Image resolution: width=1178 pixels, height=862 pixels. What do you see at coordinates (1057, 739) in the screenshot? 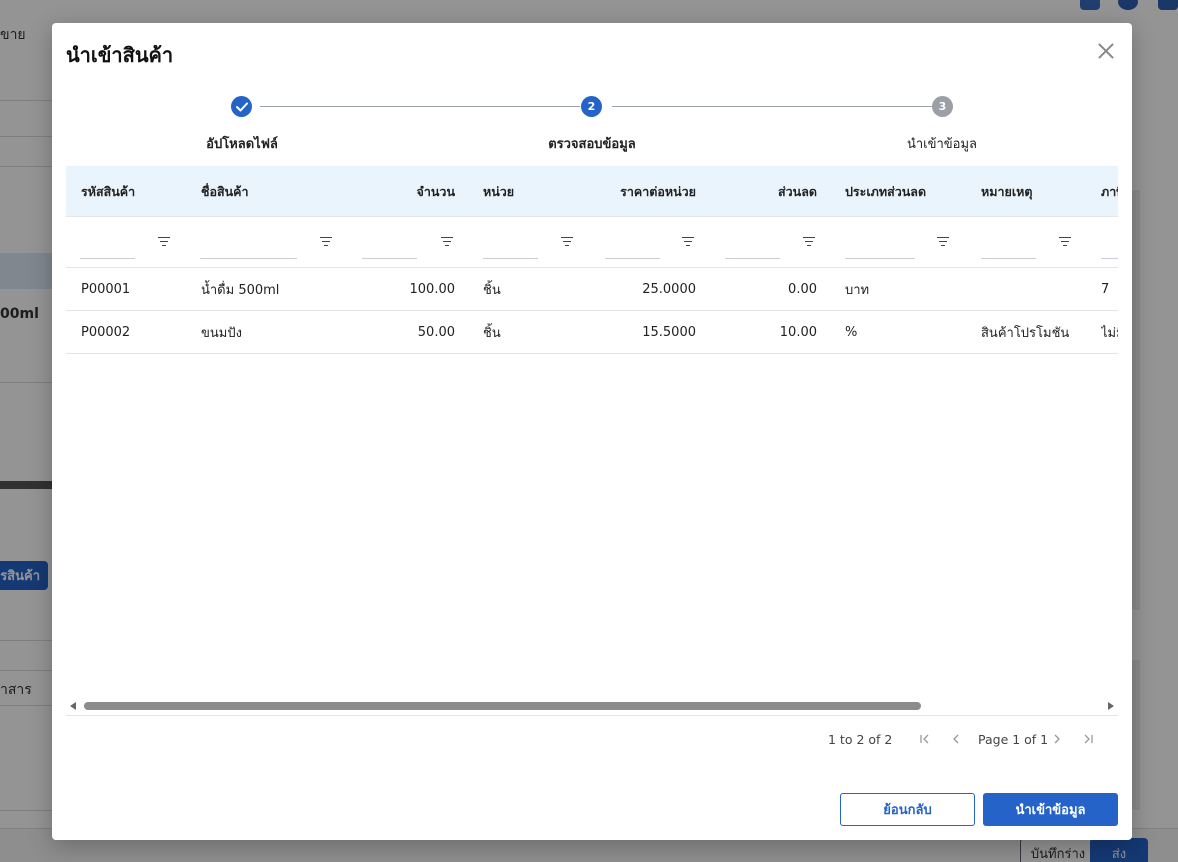
I see `chevron-right-icon` at bounding box center [1057, 739].